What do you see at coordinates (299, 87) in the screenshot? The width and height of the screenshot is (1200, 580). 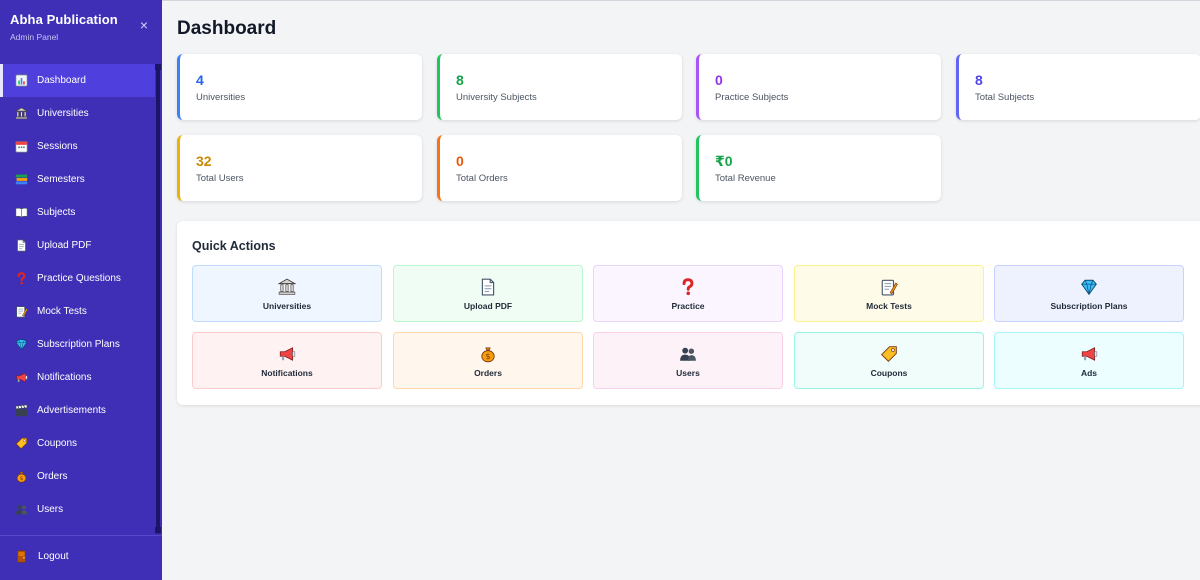 I see `stat-card-universities: 4 Universities` at bounding box center [299, 87].